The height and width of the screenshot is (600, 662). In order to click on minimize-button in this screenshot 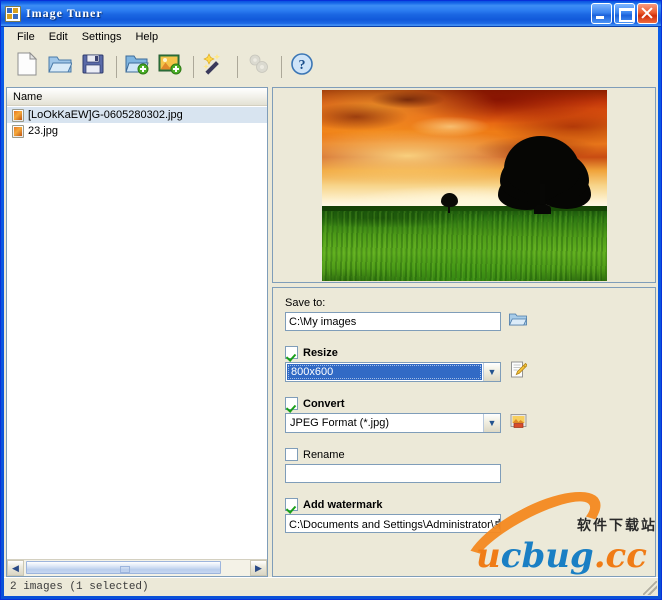, I will do `click(601, 13)`.